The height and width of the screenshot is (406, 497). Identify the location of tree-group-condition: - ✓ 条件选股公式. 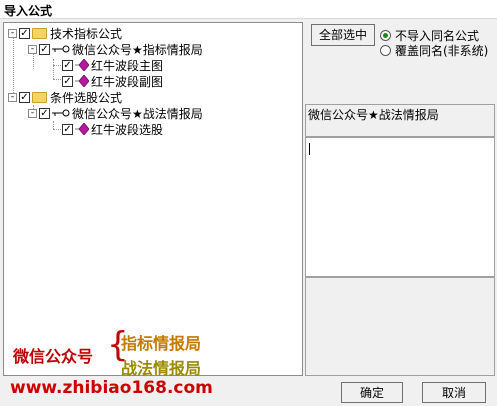
(65, 97).